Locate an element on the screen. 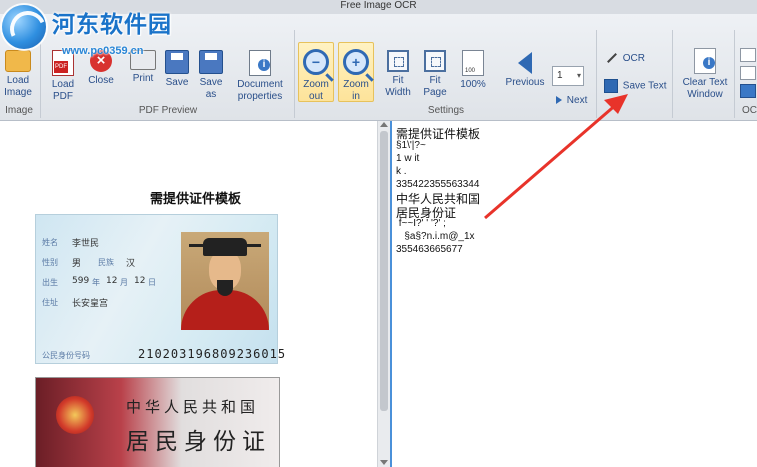 This screenshot has height=467, width=757. magic-wand-icon is located at coordinates (612, 58).